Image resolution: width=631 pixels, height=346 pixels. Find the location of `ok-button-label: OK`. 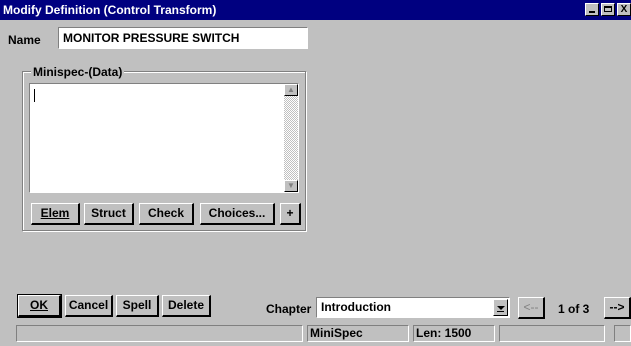

ok-button-label: OK is located at coordinates (39, 305).